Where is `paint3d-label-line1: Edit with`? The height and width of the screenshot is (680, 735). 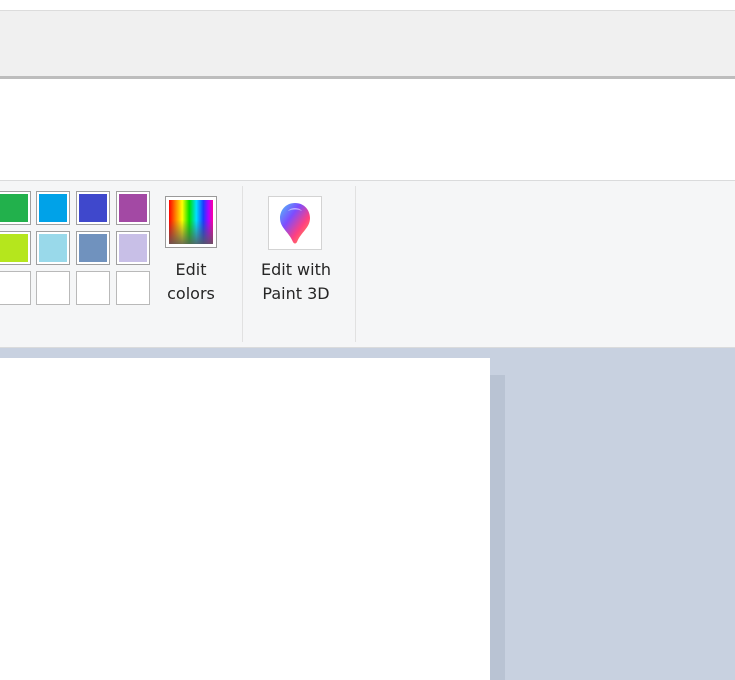
paint3d-label-line1: Edit with is located at coordinates (295, 269).